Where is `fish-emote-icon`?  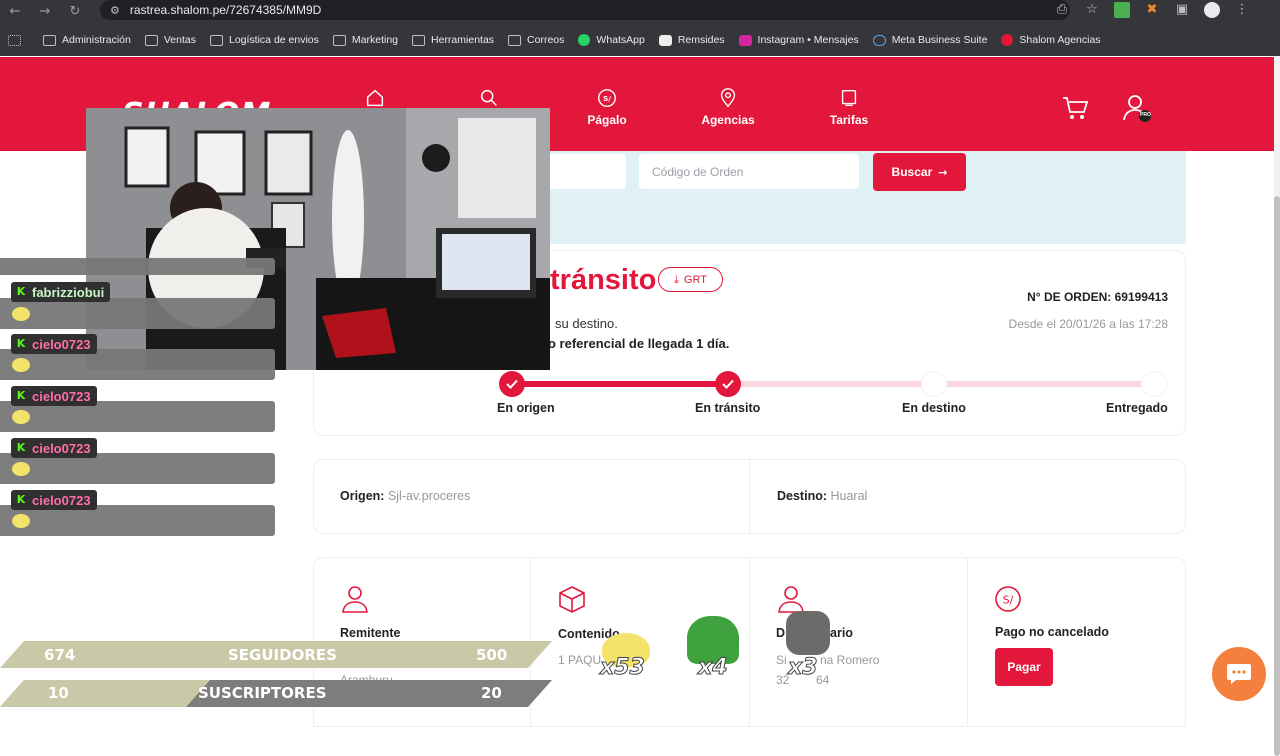
fish-emote-icon is located at coordinates (808, 633).